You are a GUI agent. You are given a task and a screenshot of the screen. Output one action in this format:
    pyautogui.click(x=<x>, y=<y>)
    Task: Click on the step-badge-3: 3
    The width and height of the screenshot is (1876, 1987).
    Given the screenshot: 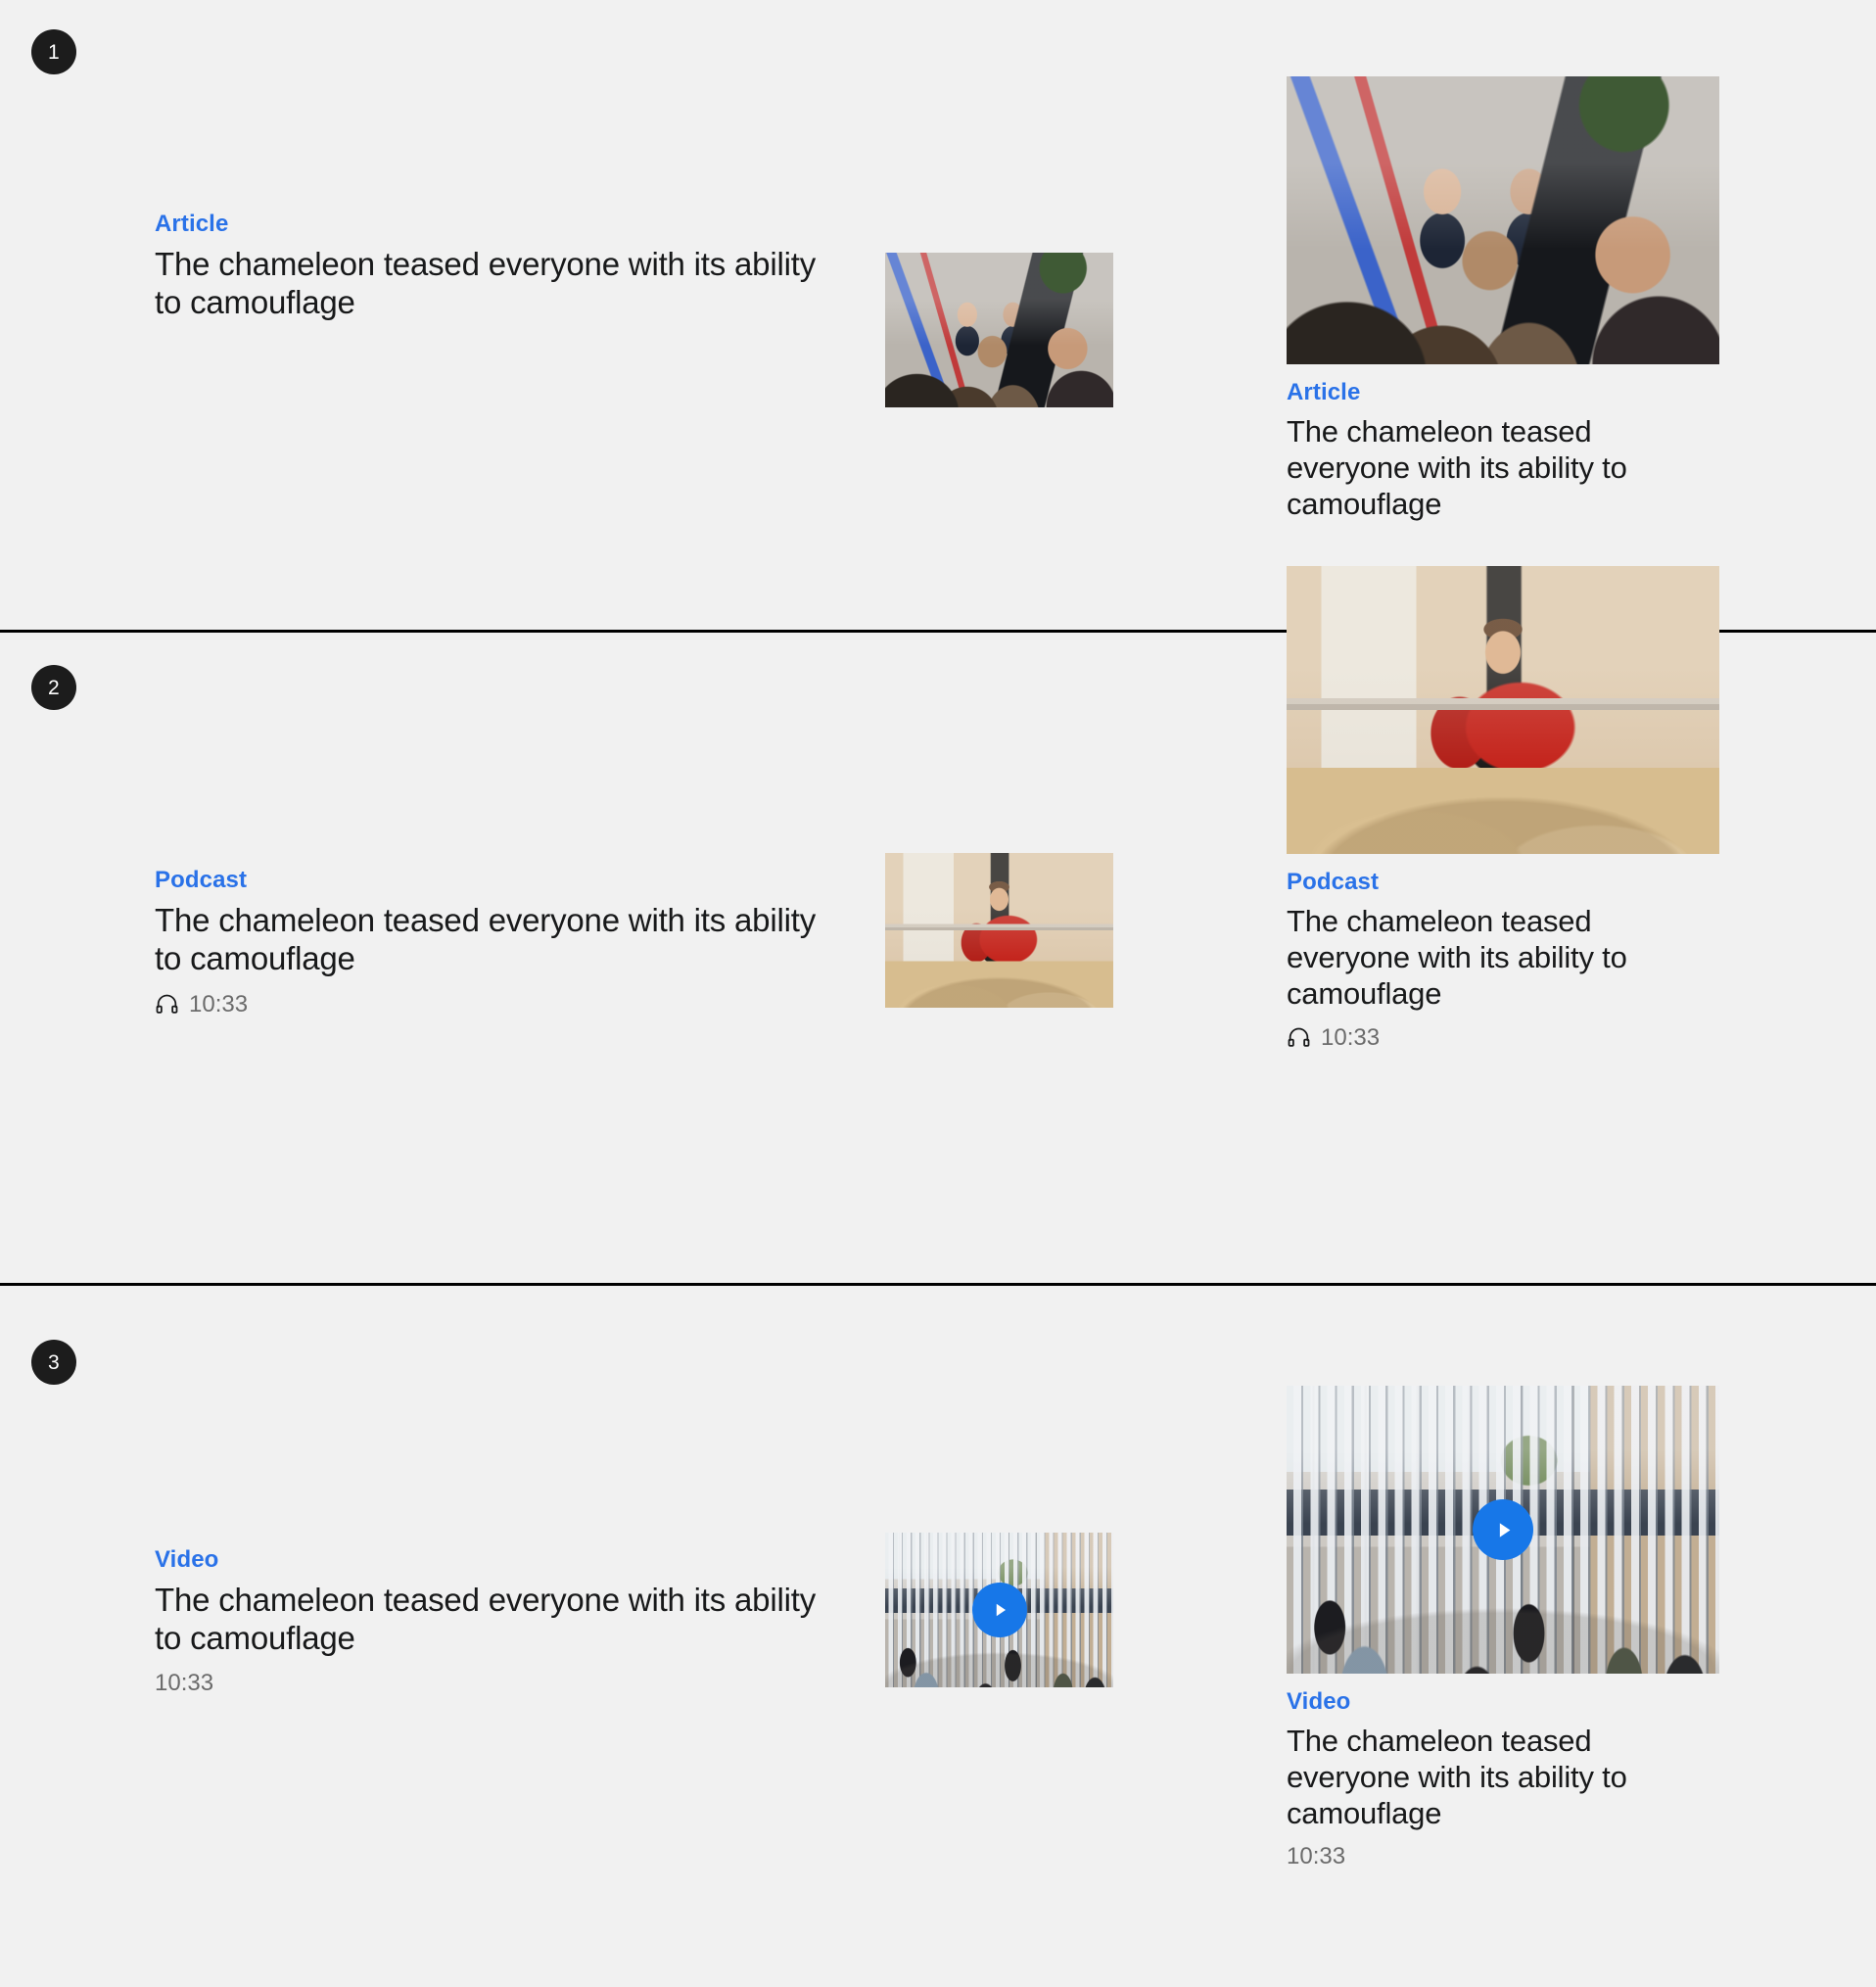 What is the action you would take?
    pyautogui.click(x=53, y=1363)
    